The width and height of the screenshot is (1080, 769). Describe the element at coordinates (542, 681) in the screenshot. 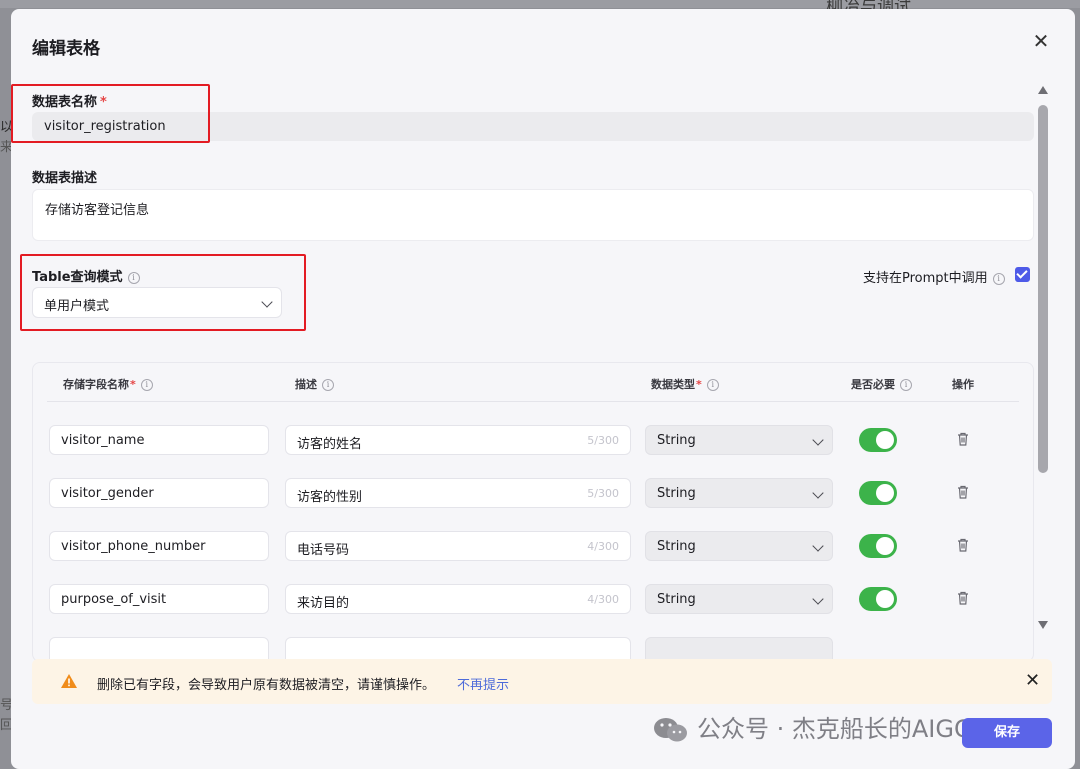

I see `warning-banner: 删除已有字段，会导致用户原有数据被清空，请谨慎操作。 不再提示 ✕` at that location.